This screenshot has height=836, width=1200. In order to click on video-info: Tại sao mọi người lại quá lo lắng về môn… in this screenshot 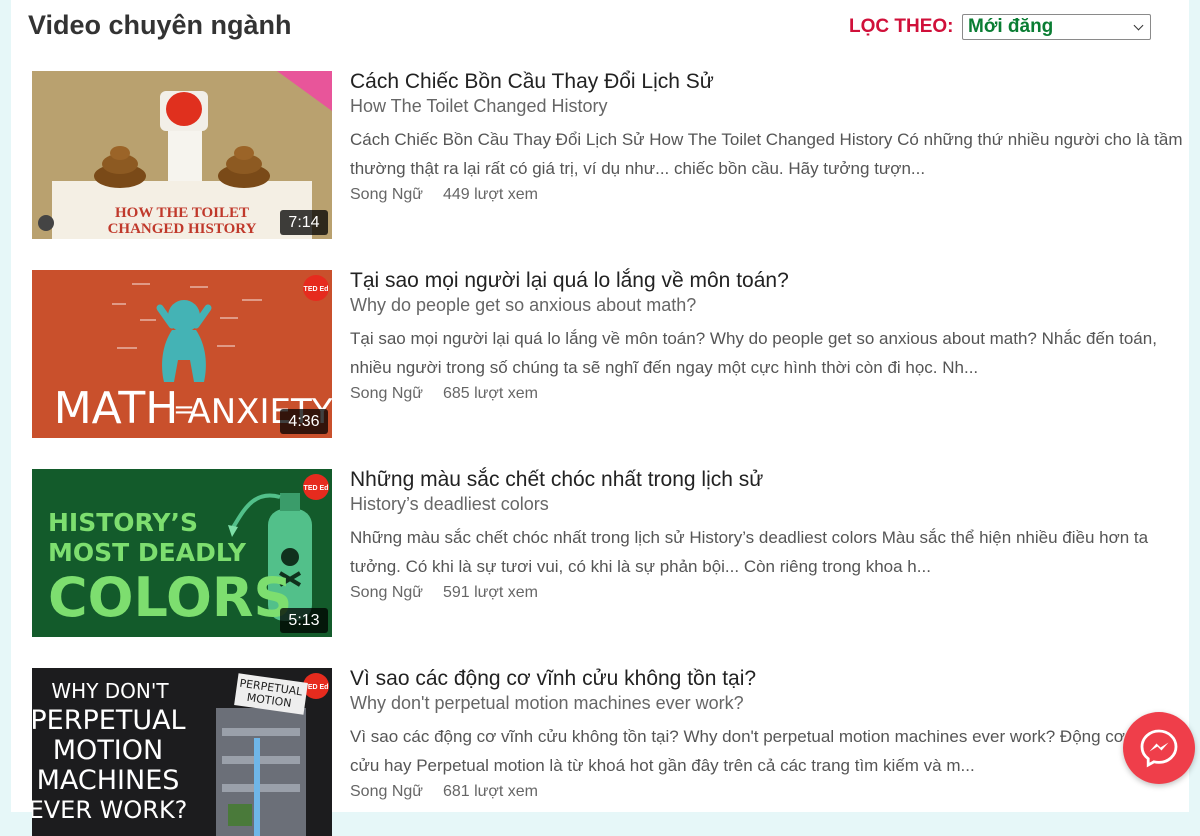, I will do `click(767, 336)`.